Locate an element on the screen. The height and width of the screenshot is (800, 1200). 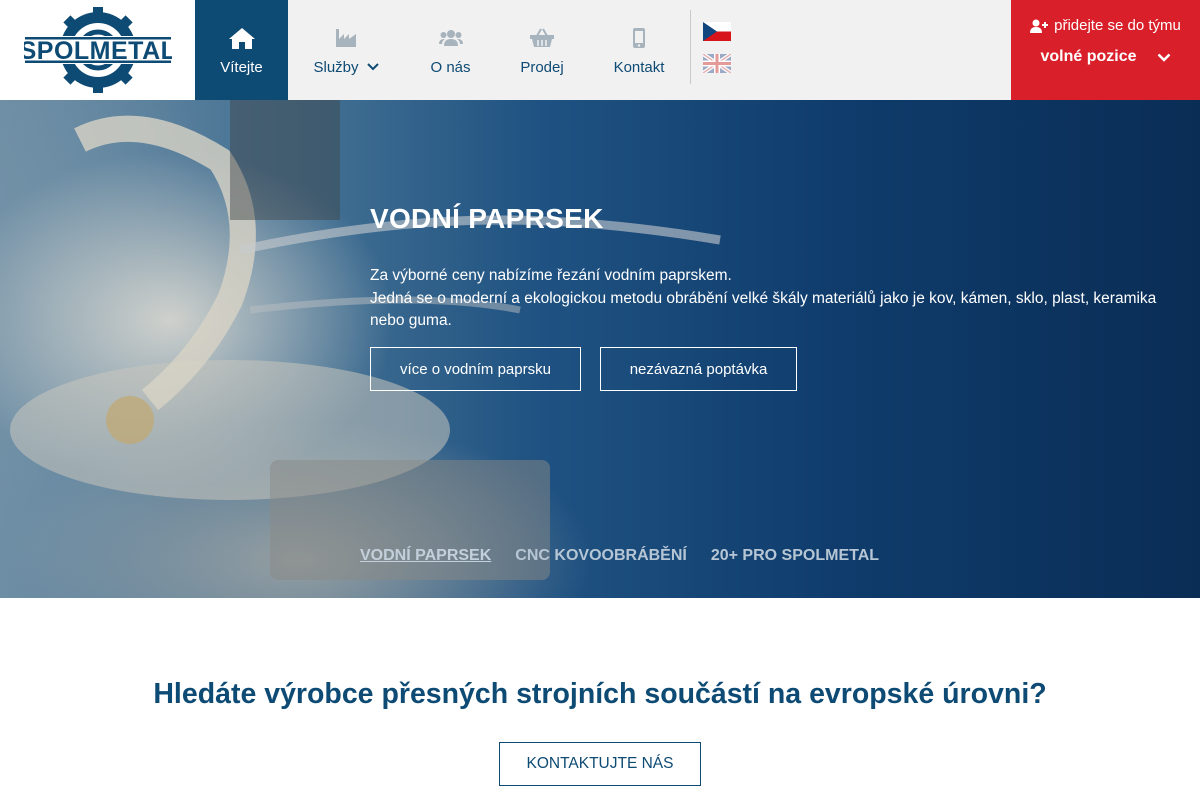
main-nav: Vítejte Služby O nás Prodej Kontakt is located at coordinates (443, 50).